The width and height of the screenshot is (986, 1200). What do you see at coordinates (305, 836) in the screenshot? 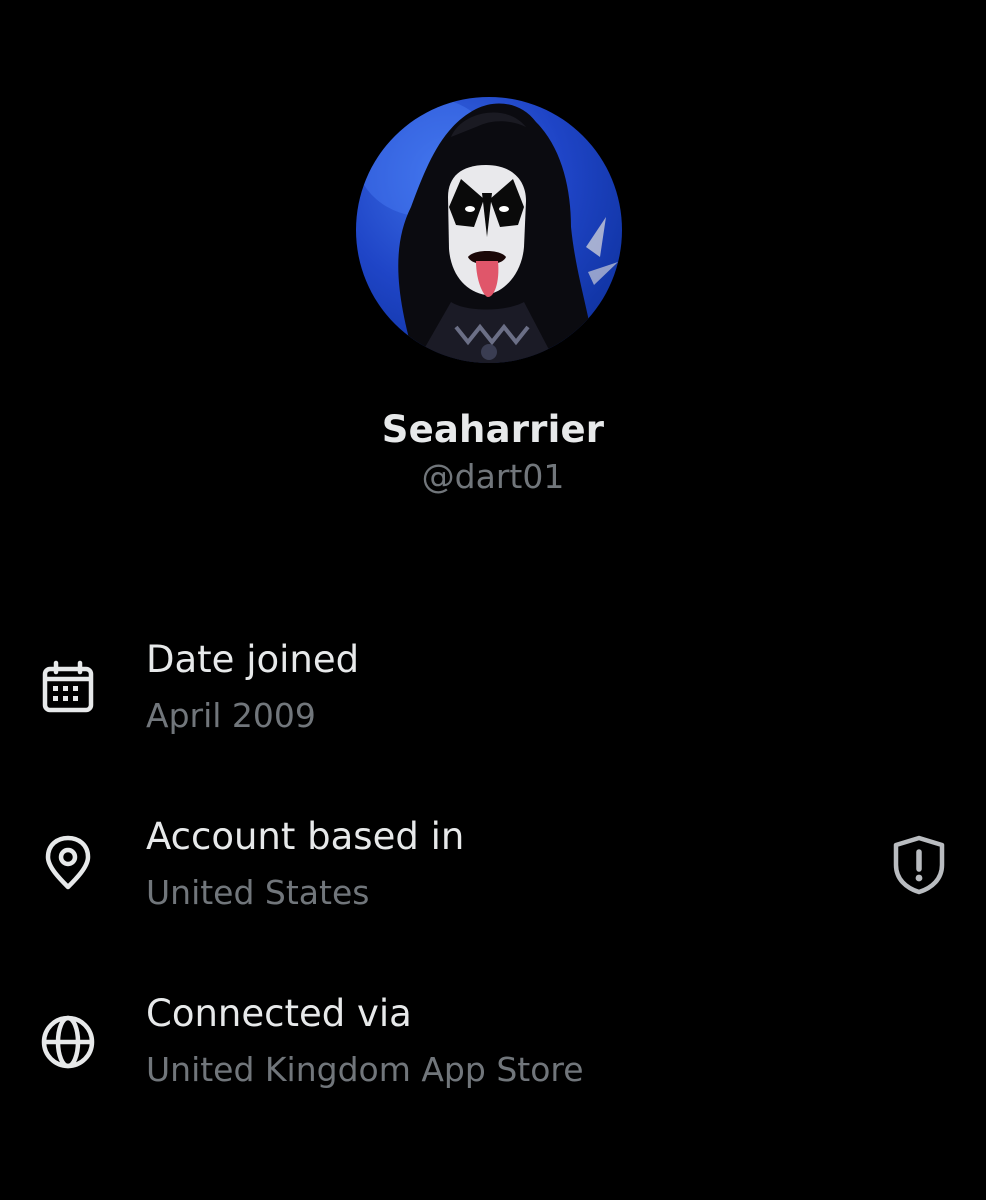
I see `account-location-label: Account based in` at bounding box center [305, 836].